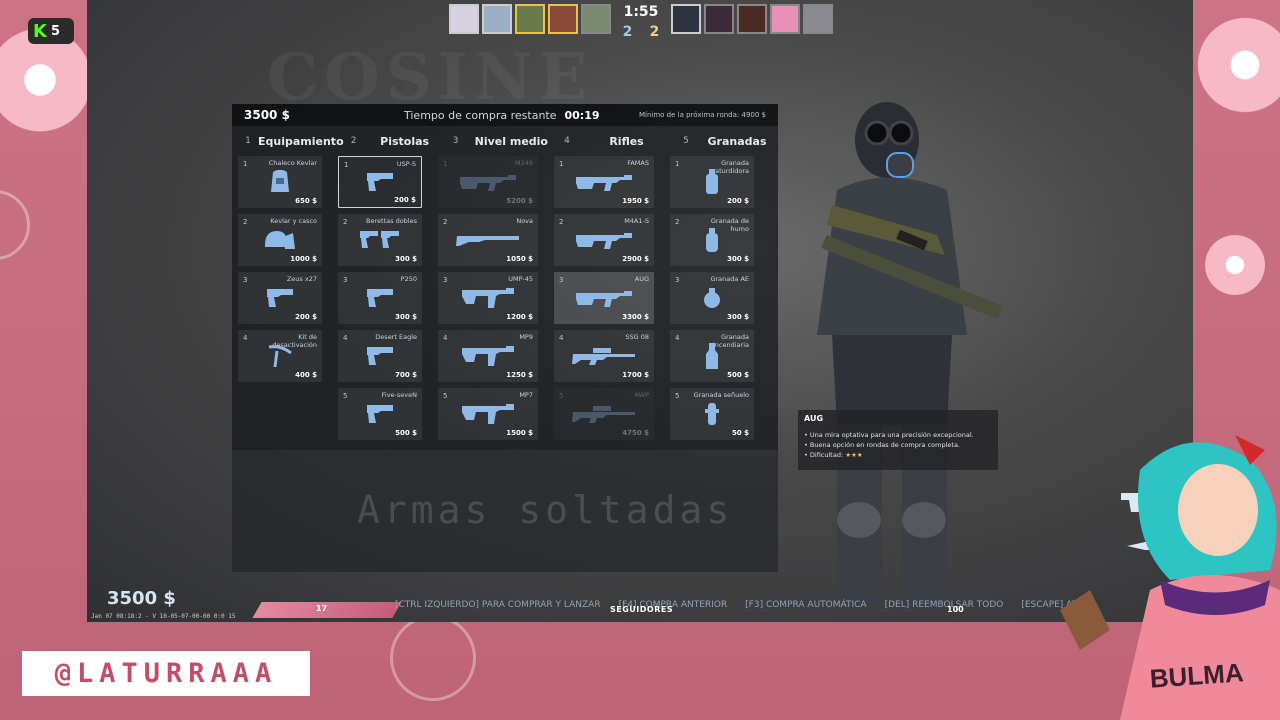  I want to click on buy-item: 4 MP9 1250 $, so click(488, 356).